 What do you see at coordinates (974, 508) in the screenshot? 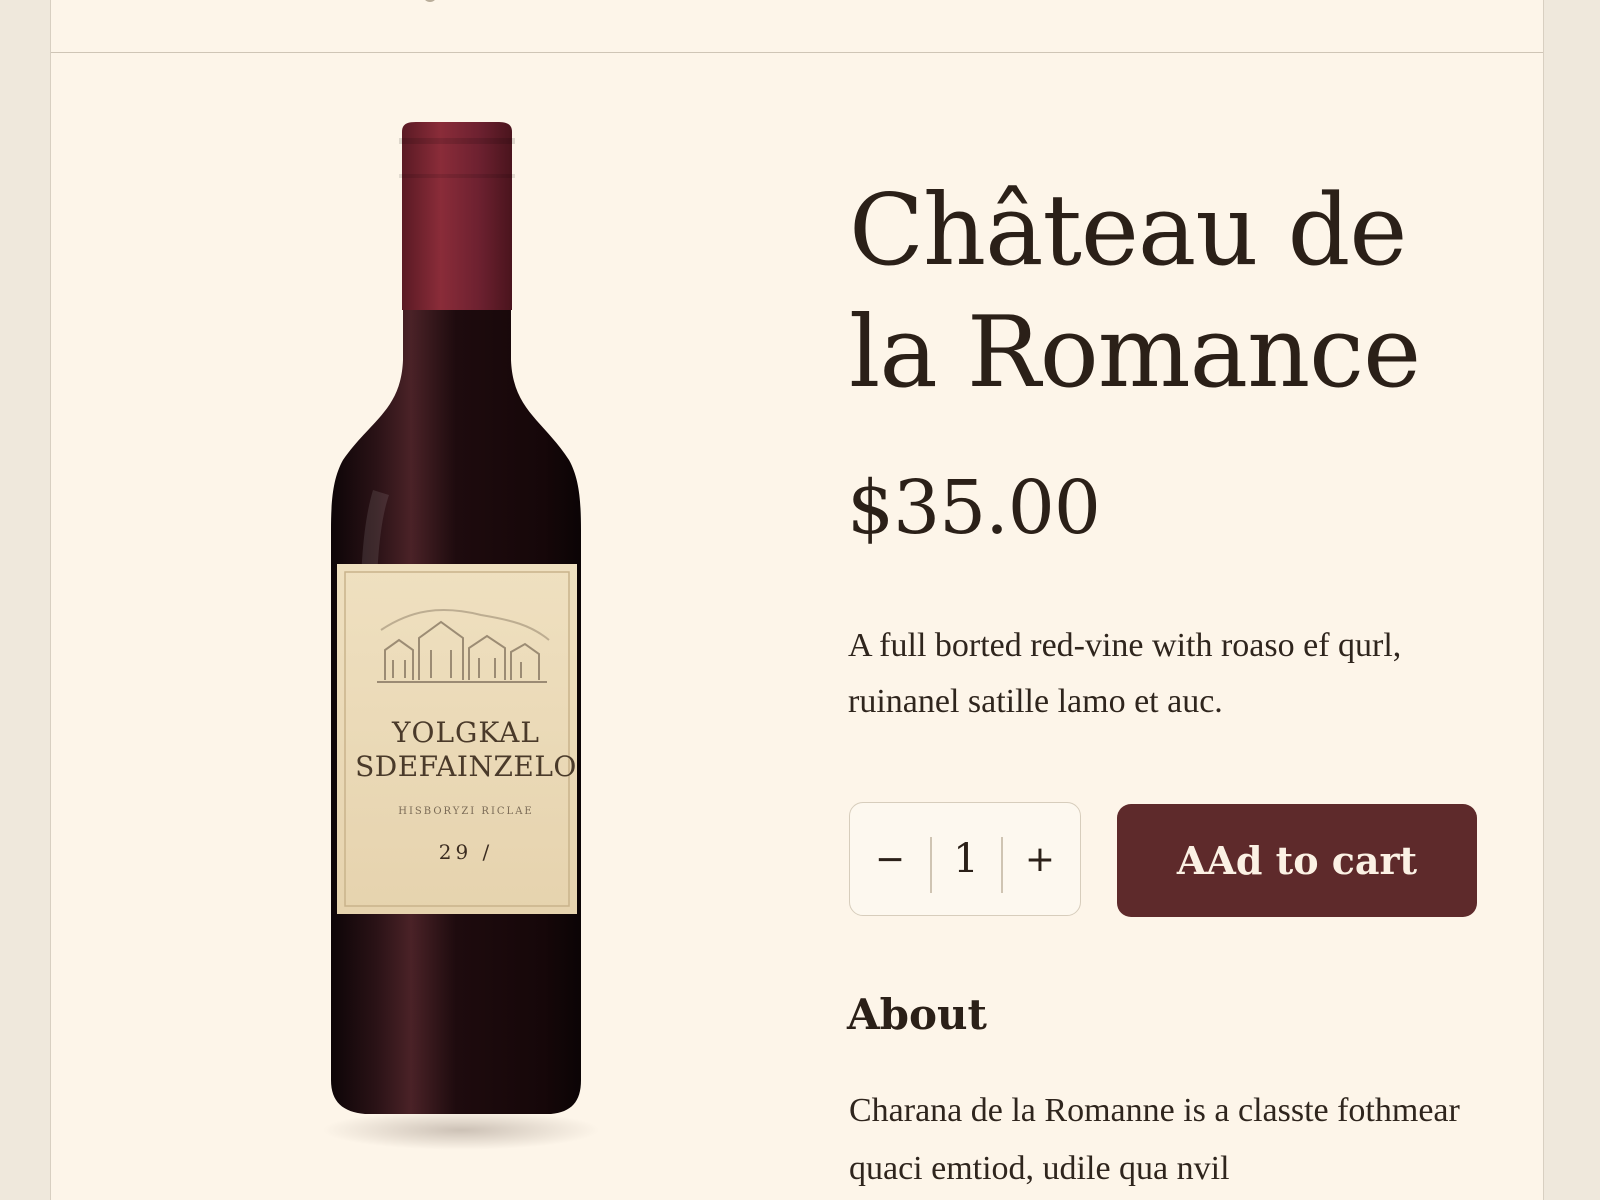
I see `product-price: $35.00` at bounding box center [974, 508].